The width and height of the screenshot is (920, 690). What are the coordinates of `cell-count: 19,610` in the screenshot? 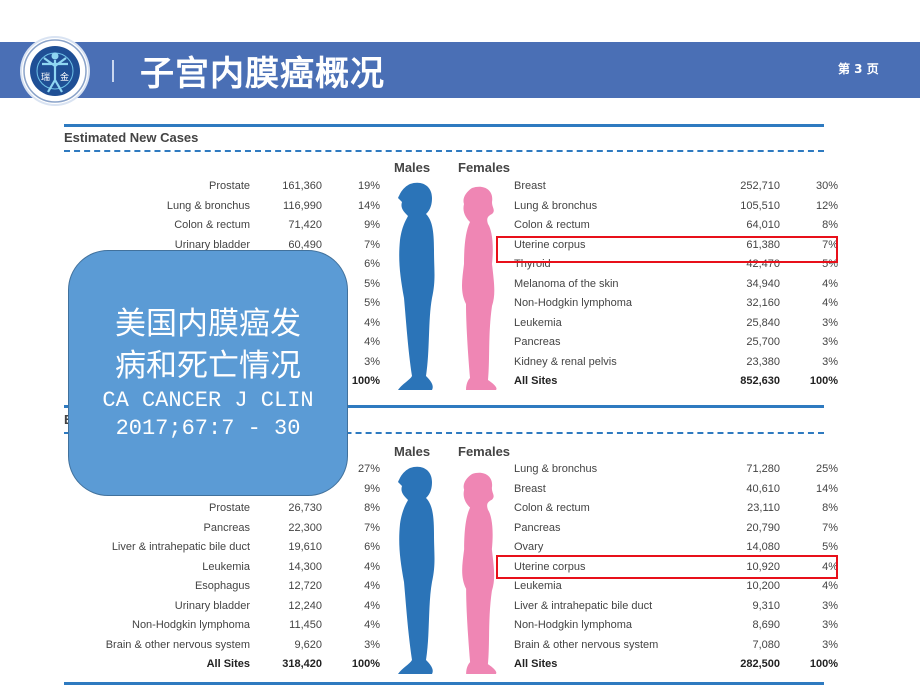 It's located at (305, 547).